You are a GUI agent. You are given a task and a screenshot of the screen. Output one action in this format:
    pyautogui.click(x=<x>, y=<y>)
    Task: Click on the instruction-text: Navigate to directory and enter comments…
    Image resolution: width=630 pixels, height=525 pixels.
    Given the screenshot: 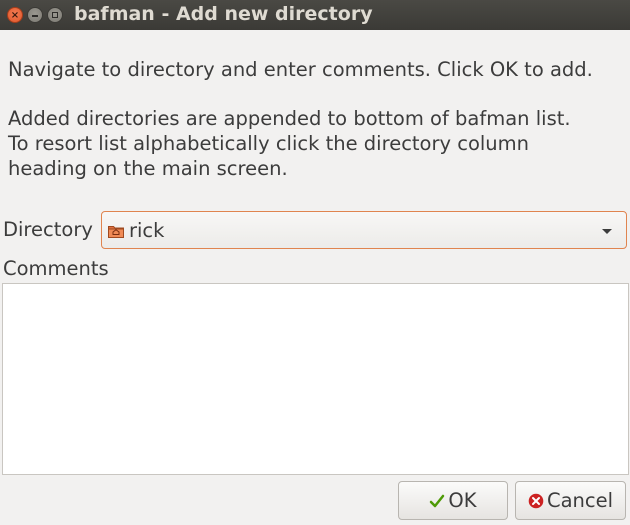 What is the action you would take?
    pyautogui.click(x=300, y=69)
    